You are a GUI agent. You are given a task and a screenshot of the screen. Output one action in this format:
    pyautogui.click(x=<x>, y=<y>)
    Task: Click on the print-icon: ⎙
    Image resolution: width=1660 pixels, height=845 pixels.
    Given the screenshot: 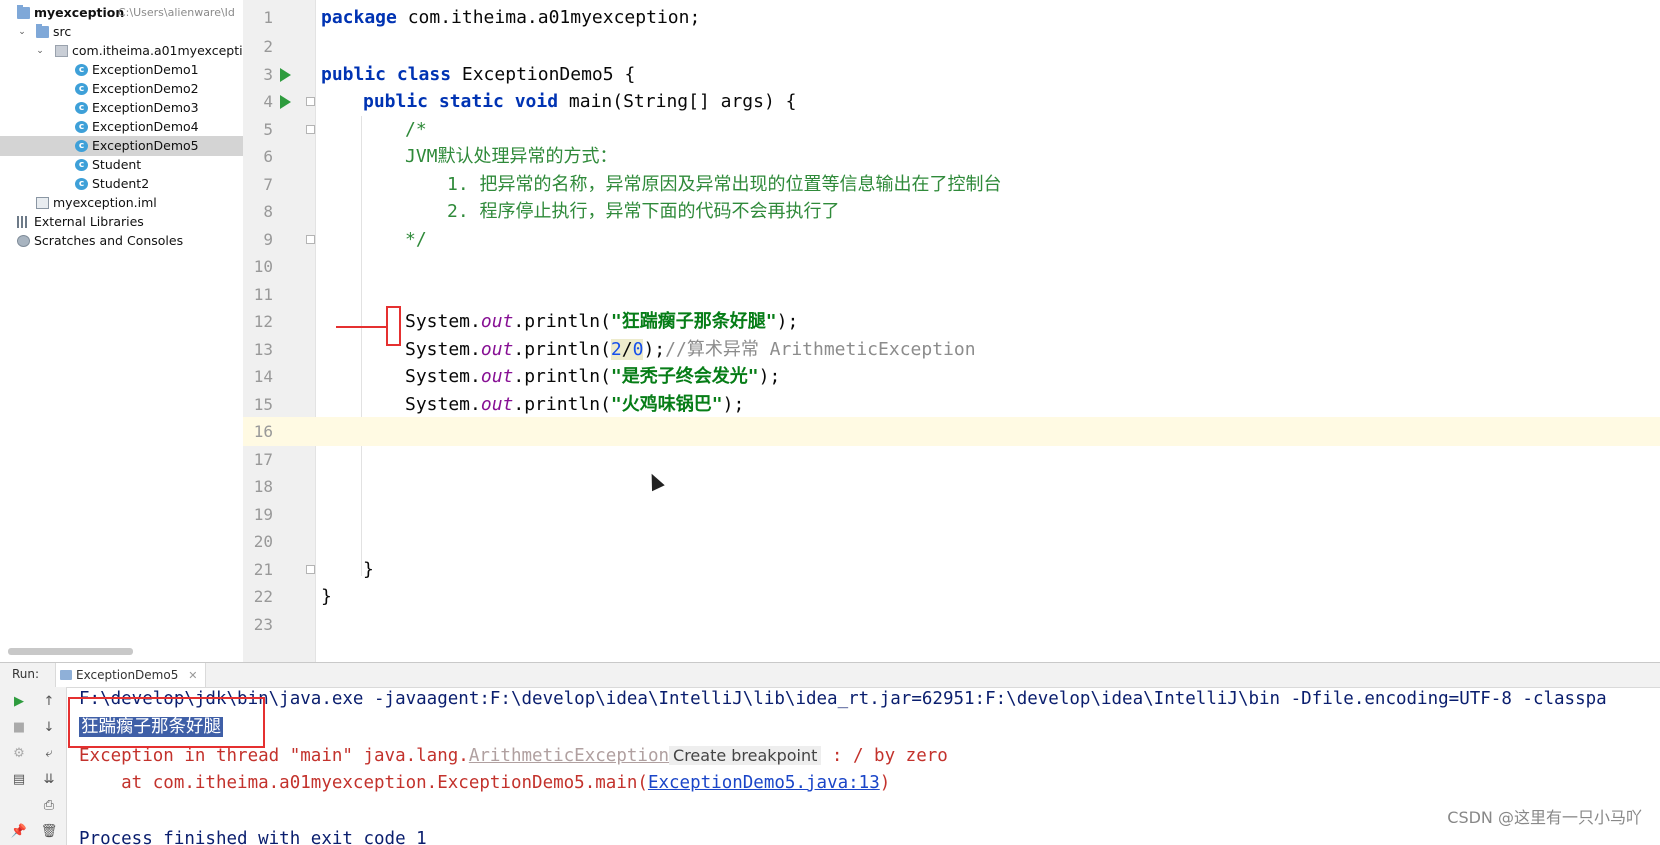 What is the action you would take?
    pyautogui.click(x=49, y=806)
    